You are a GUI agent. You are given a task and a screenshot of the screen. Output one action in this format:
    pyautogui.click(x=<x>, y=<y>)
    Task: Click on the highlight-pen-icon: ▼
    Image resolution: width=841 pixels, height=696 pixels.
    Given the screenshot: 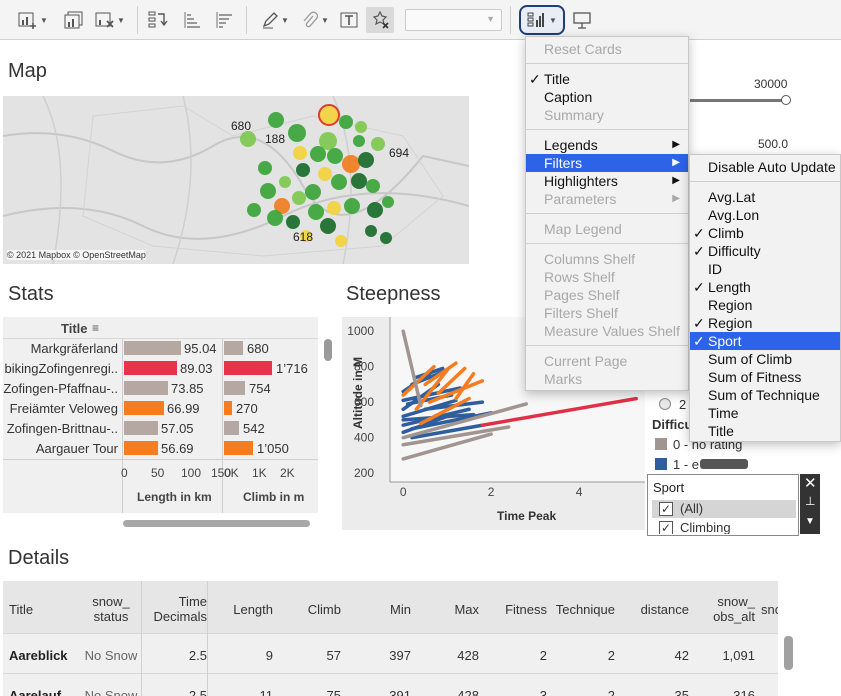 What is the action you would take?
    pyautogui.click(x=275, y=20)
    